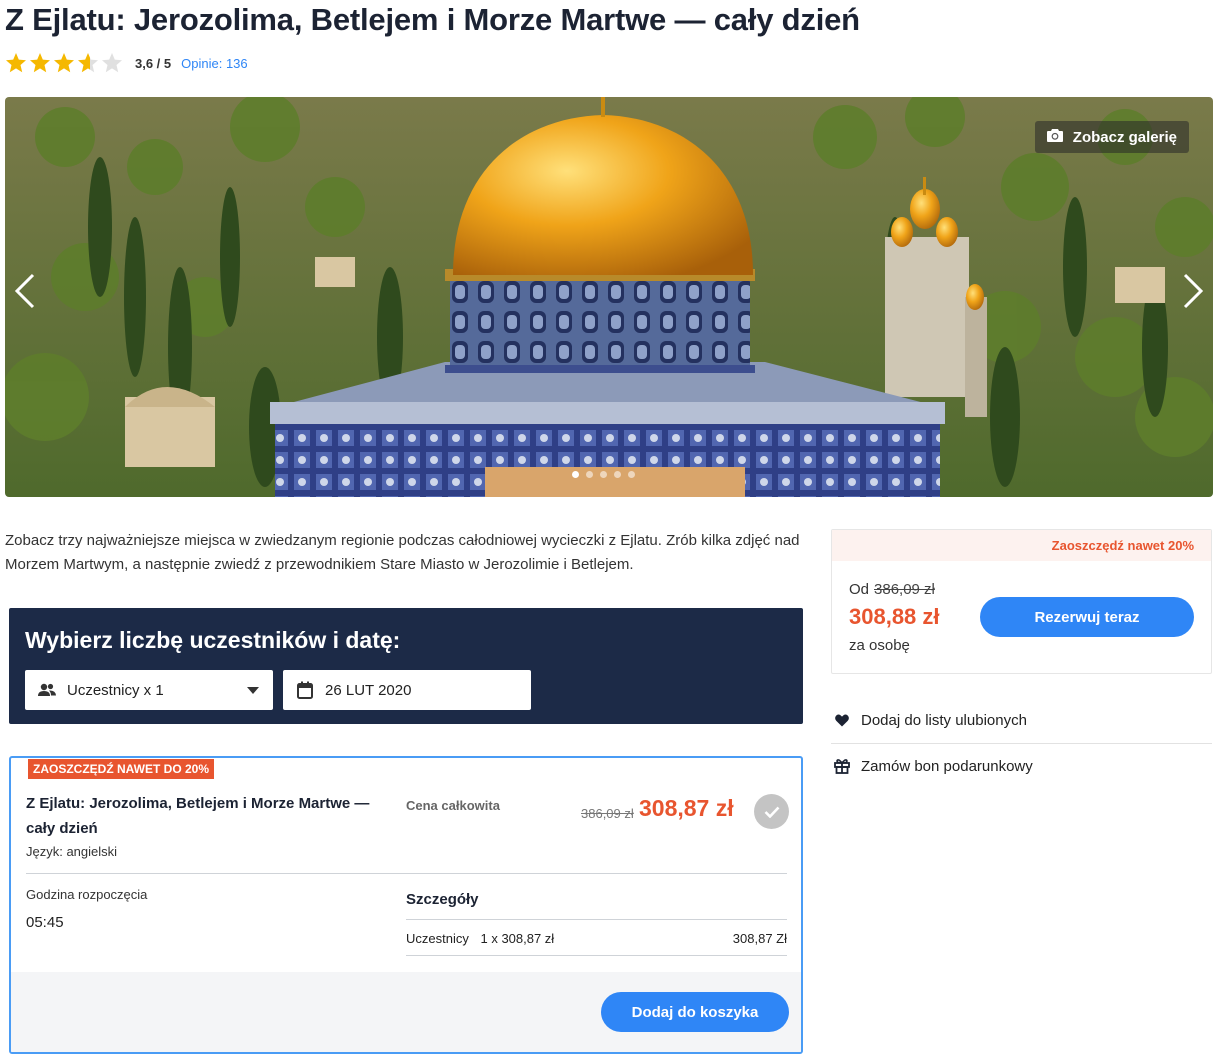 The height and width of the screenshot is (1057, 1217). Describe the element at coordinates (1124, 137) in the screenshot. I see `see-gallery-label: Zobacz galerię` at that location.